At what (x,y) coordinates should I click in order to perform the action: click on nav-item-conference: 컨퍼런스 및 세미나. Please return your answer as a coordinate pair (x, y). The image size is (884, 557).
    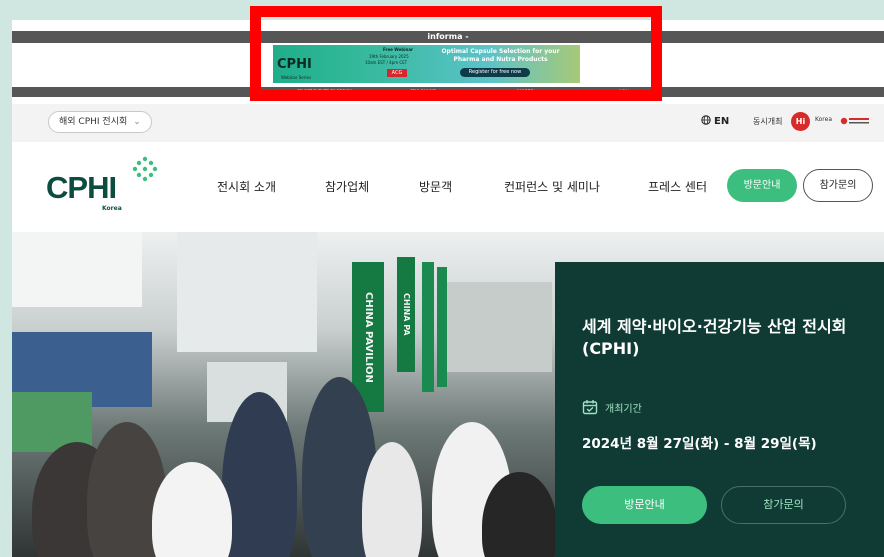
    Looking at the image, I should click on (552, 186).